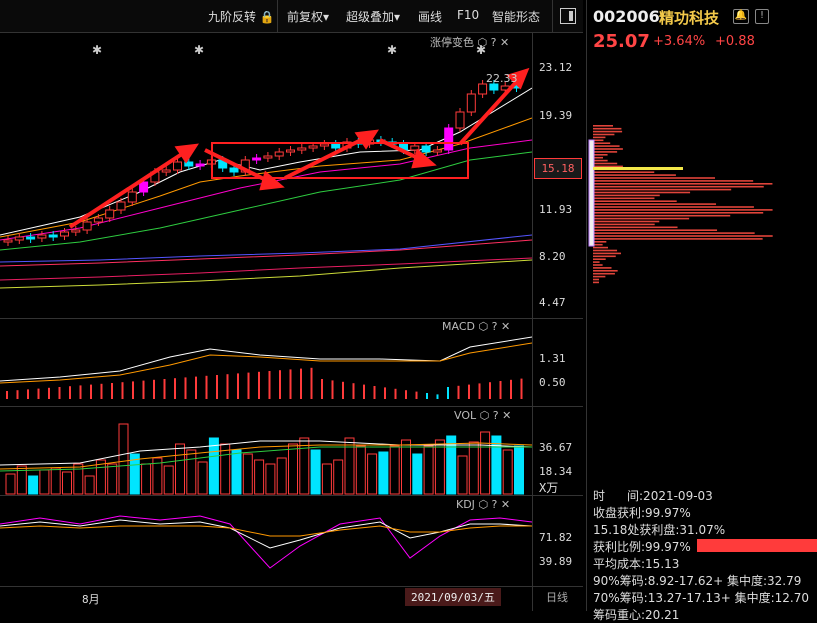 This screenshot has height=623, width=817. Describe the element at coordinates (516, 16) in the screenshot. I see `smart-pattern-button: 智能形态` at that location.